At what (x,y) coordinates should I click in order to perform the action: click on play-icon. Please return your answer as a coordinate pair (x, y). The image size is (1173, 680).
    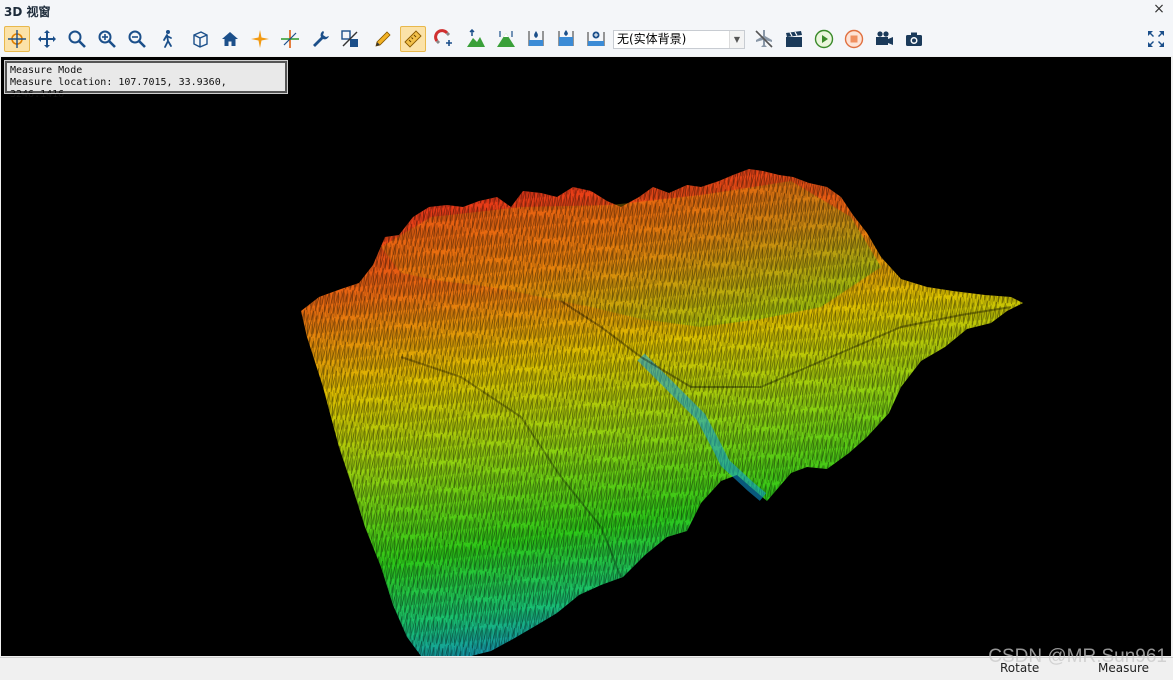
    Looking at the image, I should click on (824, 39).